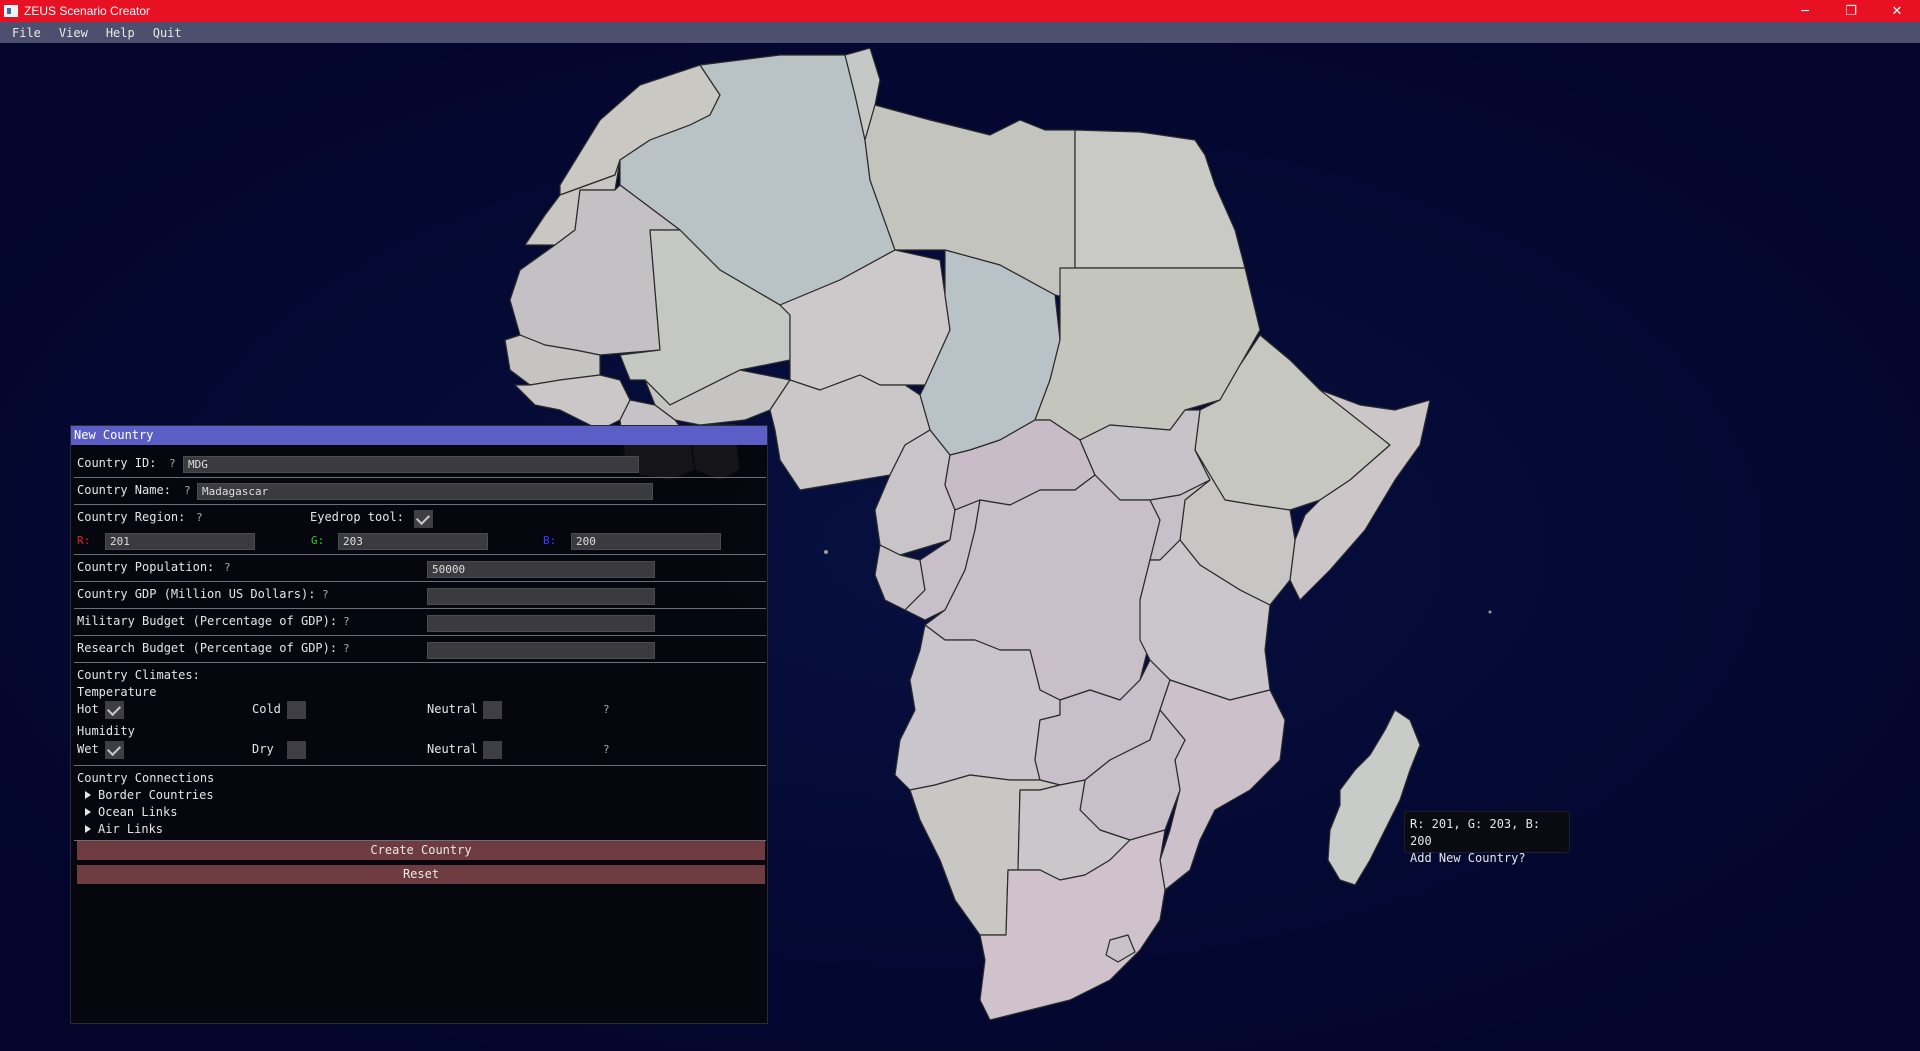  Describe the element at coordinates (88, 709) in the screenshot. I see `hot-label: Hot` at that location.